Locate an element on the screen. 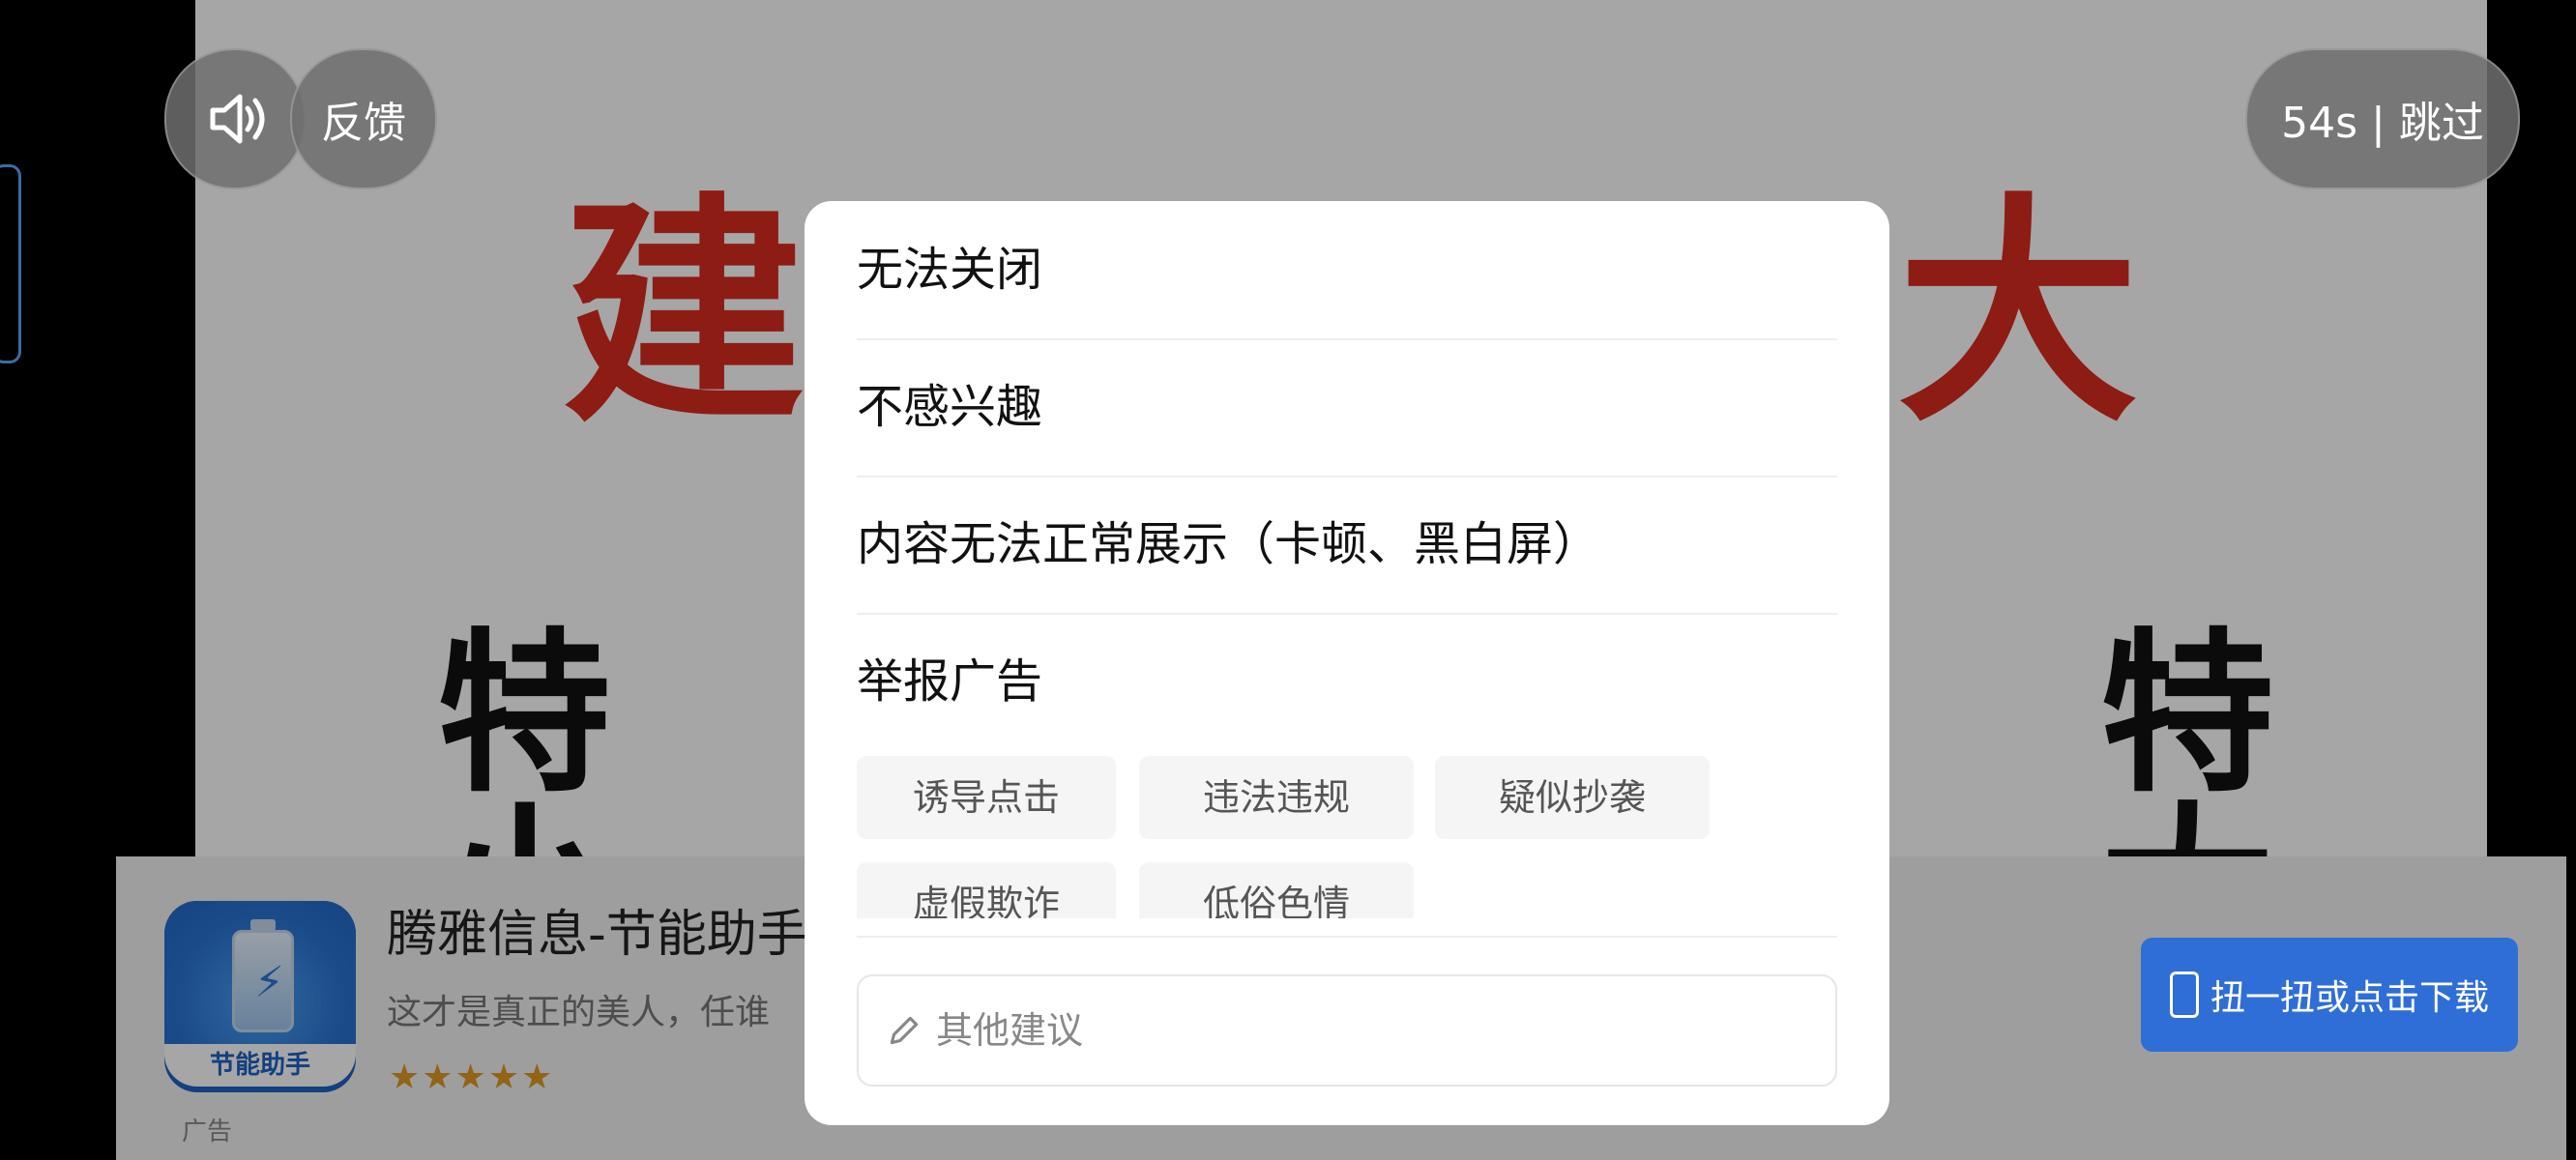 The image size is (2576, 1160). download-label: 扭一扭或点击下载 is located at coordinates (2349, 998).